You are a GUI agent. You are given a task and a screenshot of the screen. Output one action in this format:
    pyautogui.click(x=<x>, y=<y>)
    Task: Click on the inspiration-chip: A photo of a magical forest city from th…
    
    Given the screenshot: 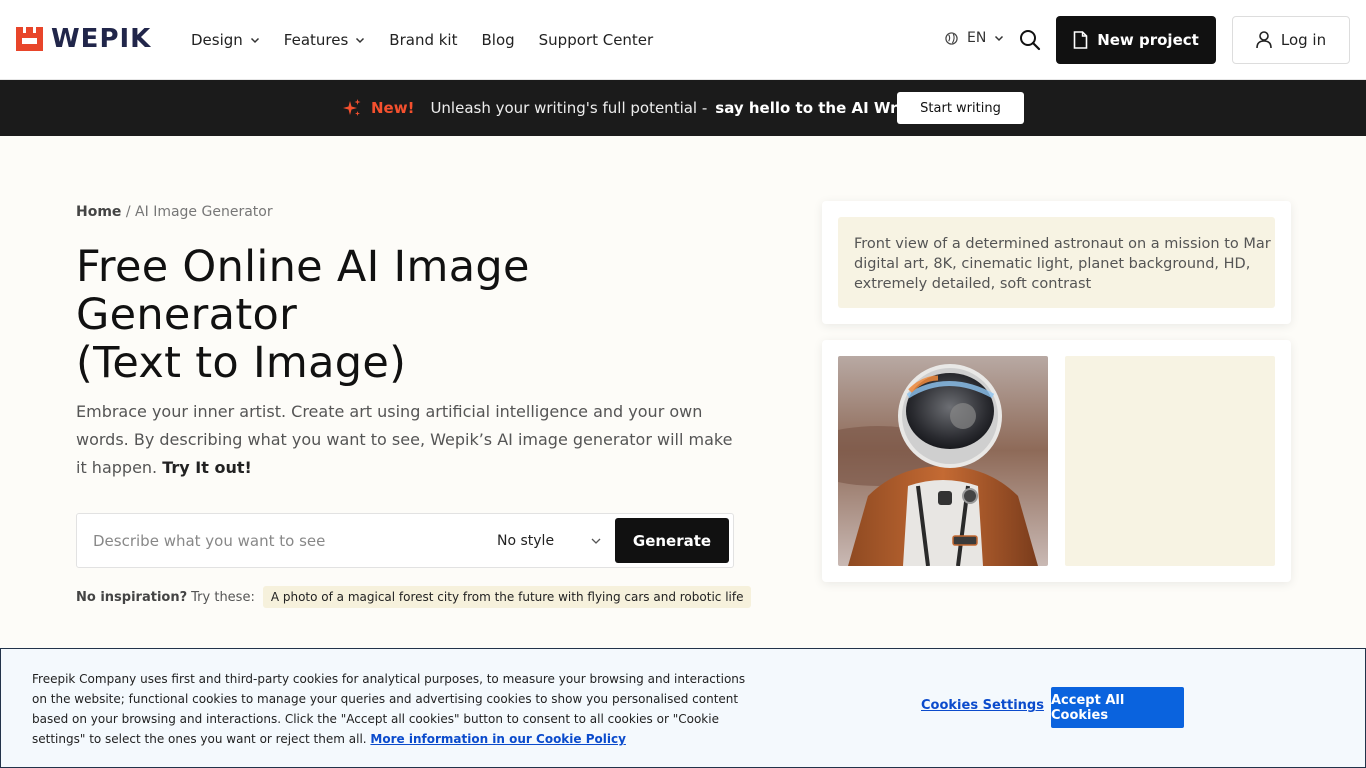 What is the action you would take?
    pyautogui.click(x=507, y=597)
    